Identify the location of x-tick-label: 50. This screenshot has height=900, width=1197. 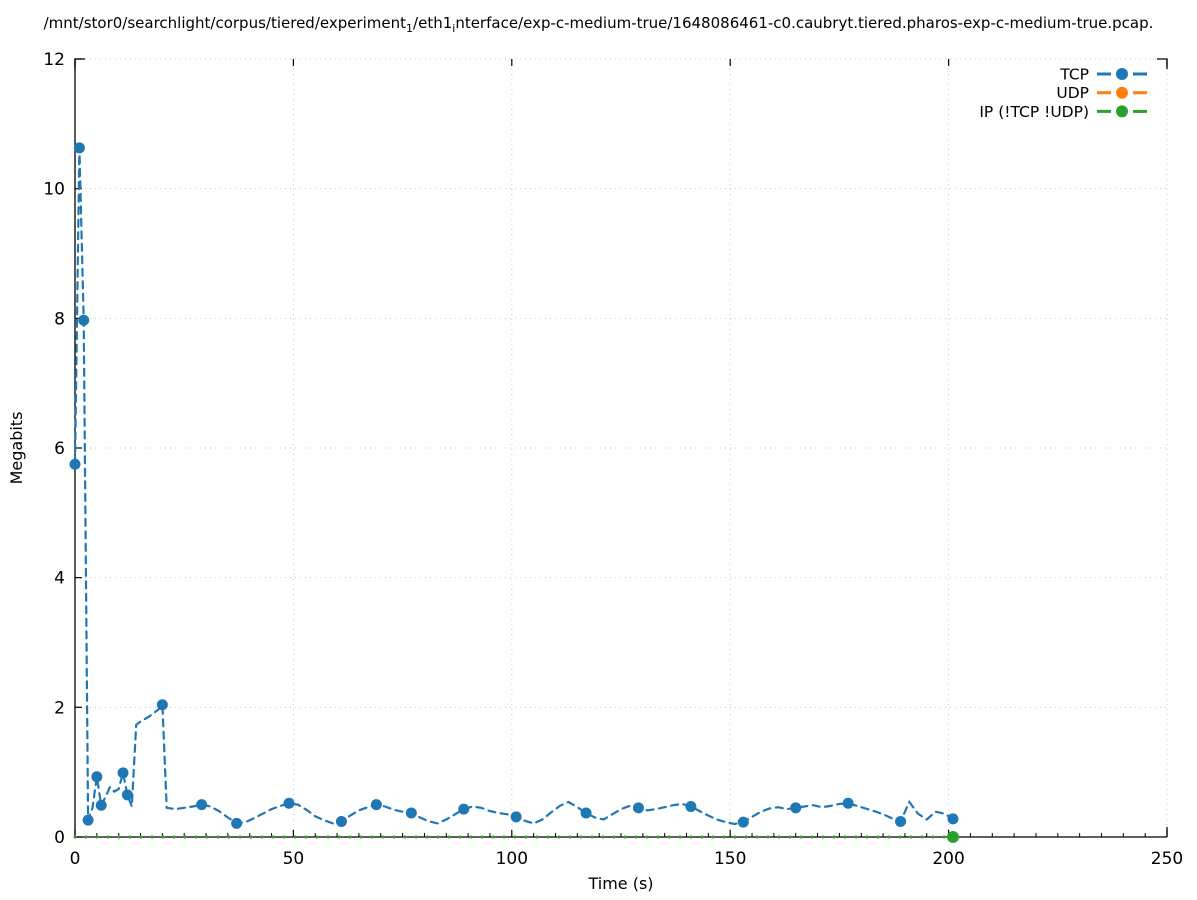
(294, 859).